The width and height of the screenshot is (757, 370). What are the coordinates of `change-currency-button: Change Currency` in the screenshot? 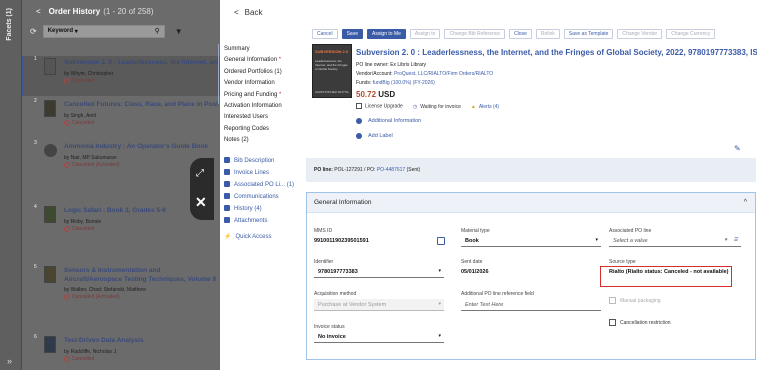 It's located at (691, 34).